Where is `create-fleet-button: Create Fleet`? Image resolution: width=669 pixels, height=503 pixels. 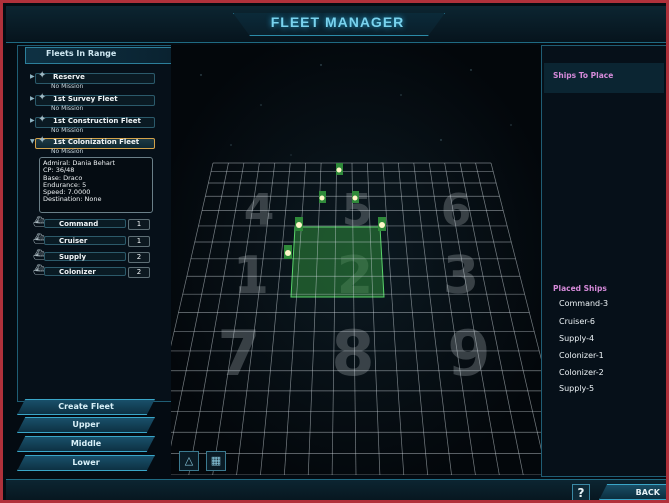
create-fleet-button: Create Fleet is located at coordinates (86, 407).